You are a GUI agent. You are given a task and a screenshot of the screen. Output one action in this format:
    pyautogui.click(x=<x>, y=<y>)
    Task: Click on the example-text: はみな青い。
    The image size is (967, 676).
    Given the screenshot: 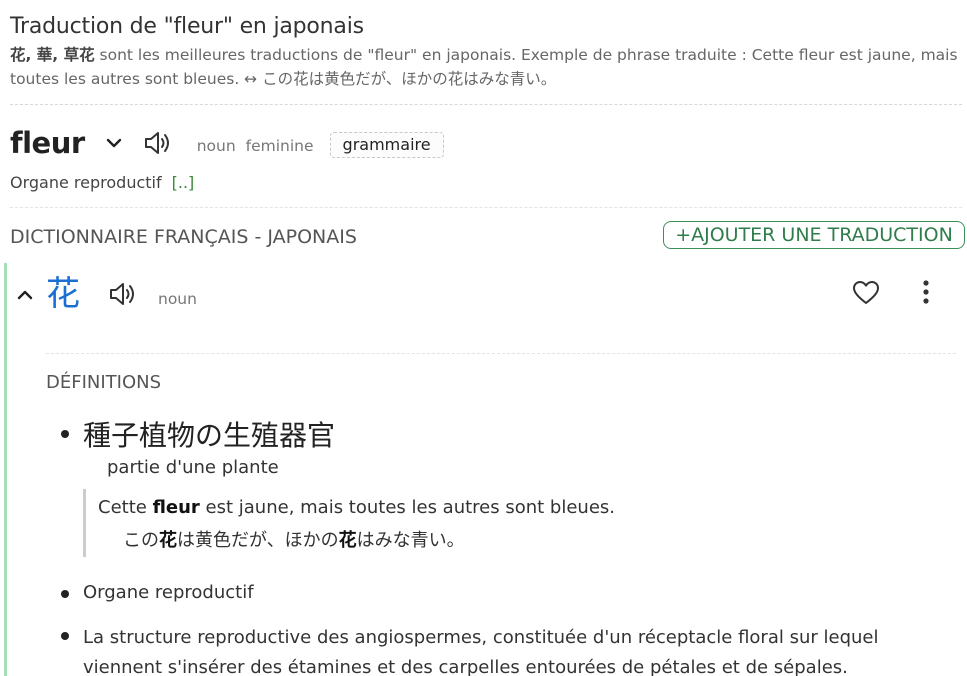 What is the action you would take?
    pyautogui.click(x=410, y=540)
    